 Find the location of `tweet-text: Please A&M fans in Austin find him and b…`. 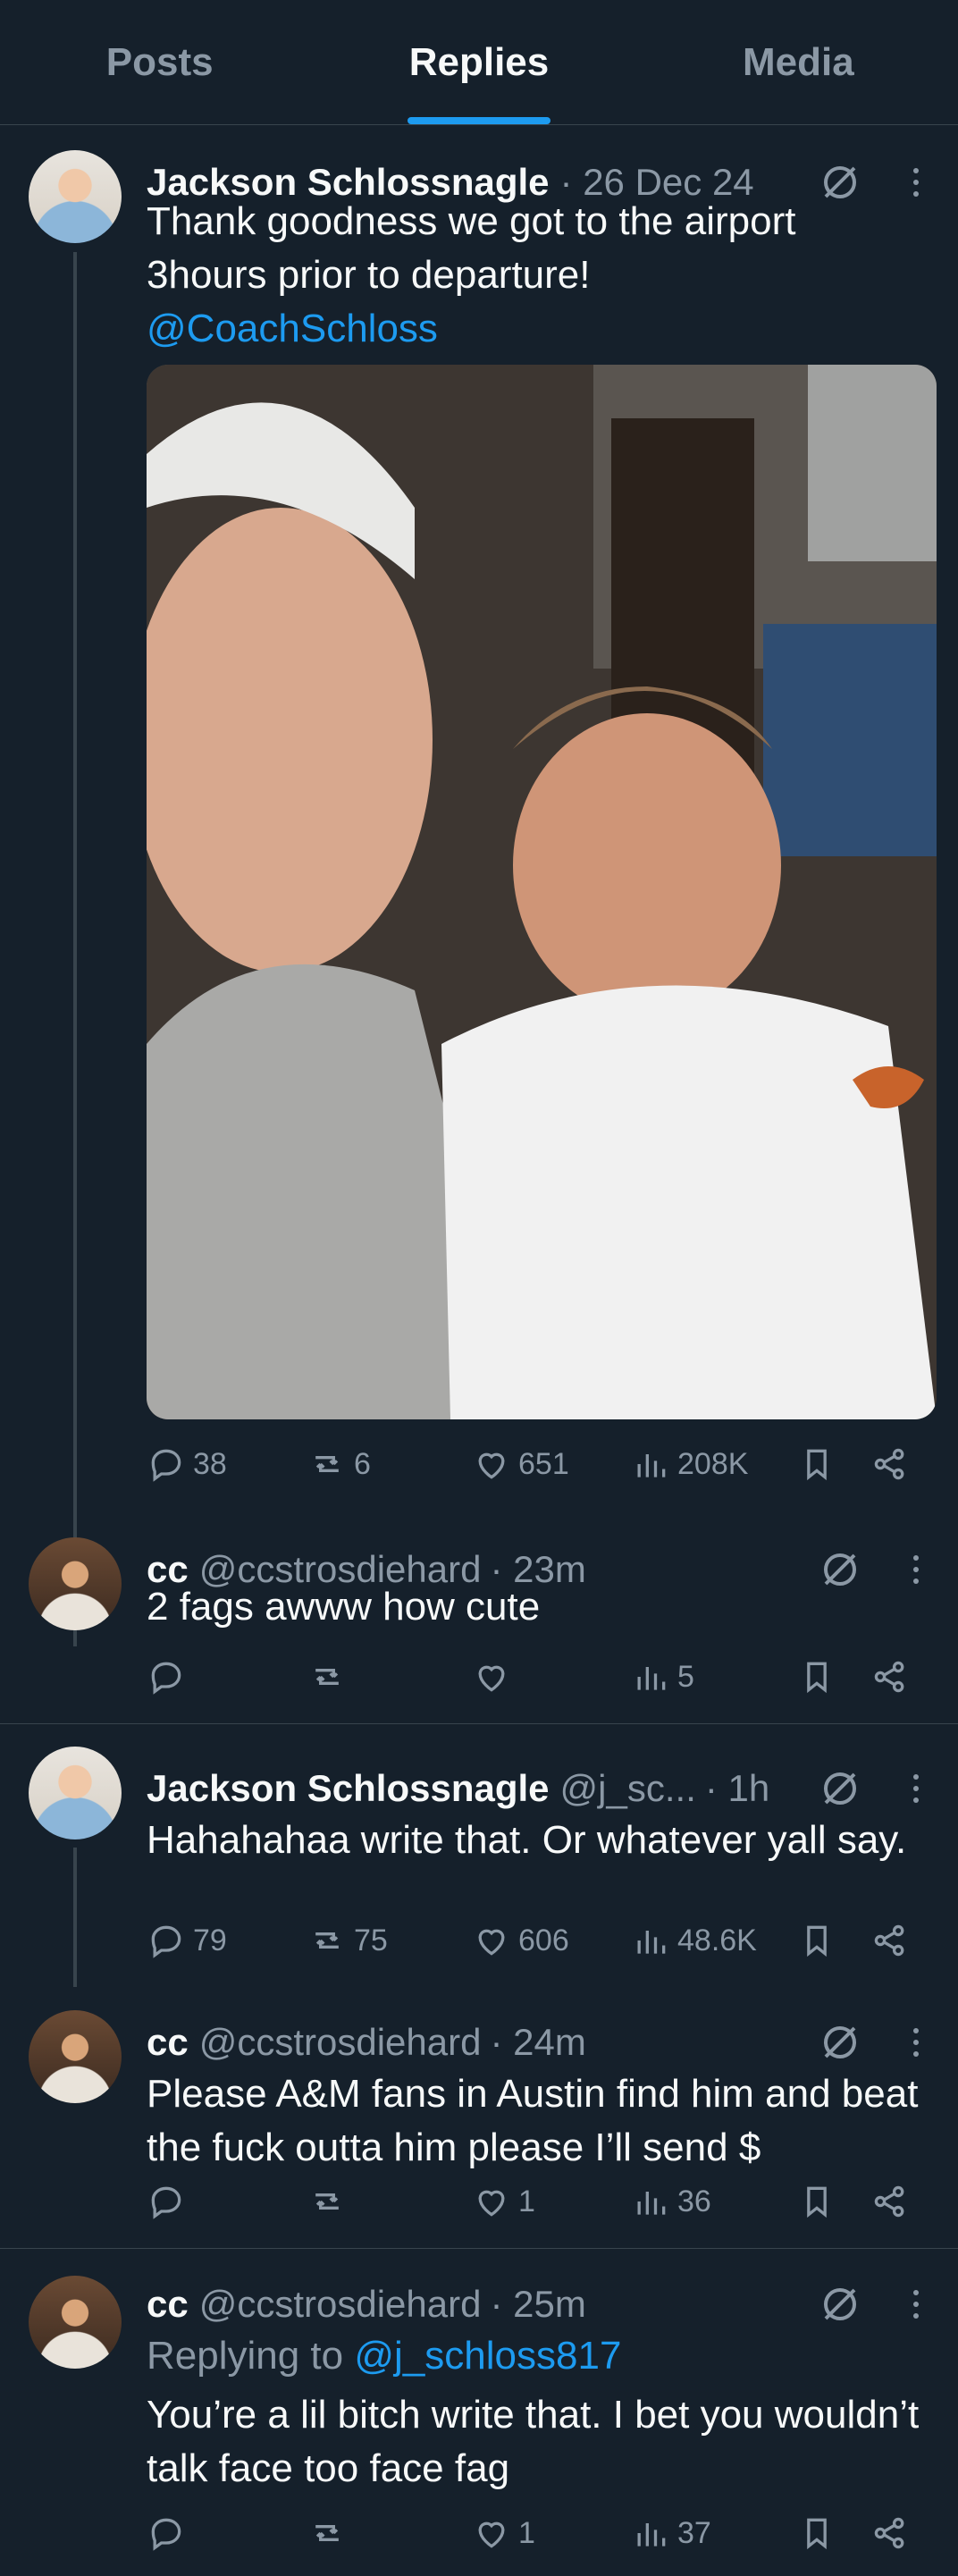

tweet-text: Please A&M fans in Austin find him and b… is located at coordinates (533, 2121).